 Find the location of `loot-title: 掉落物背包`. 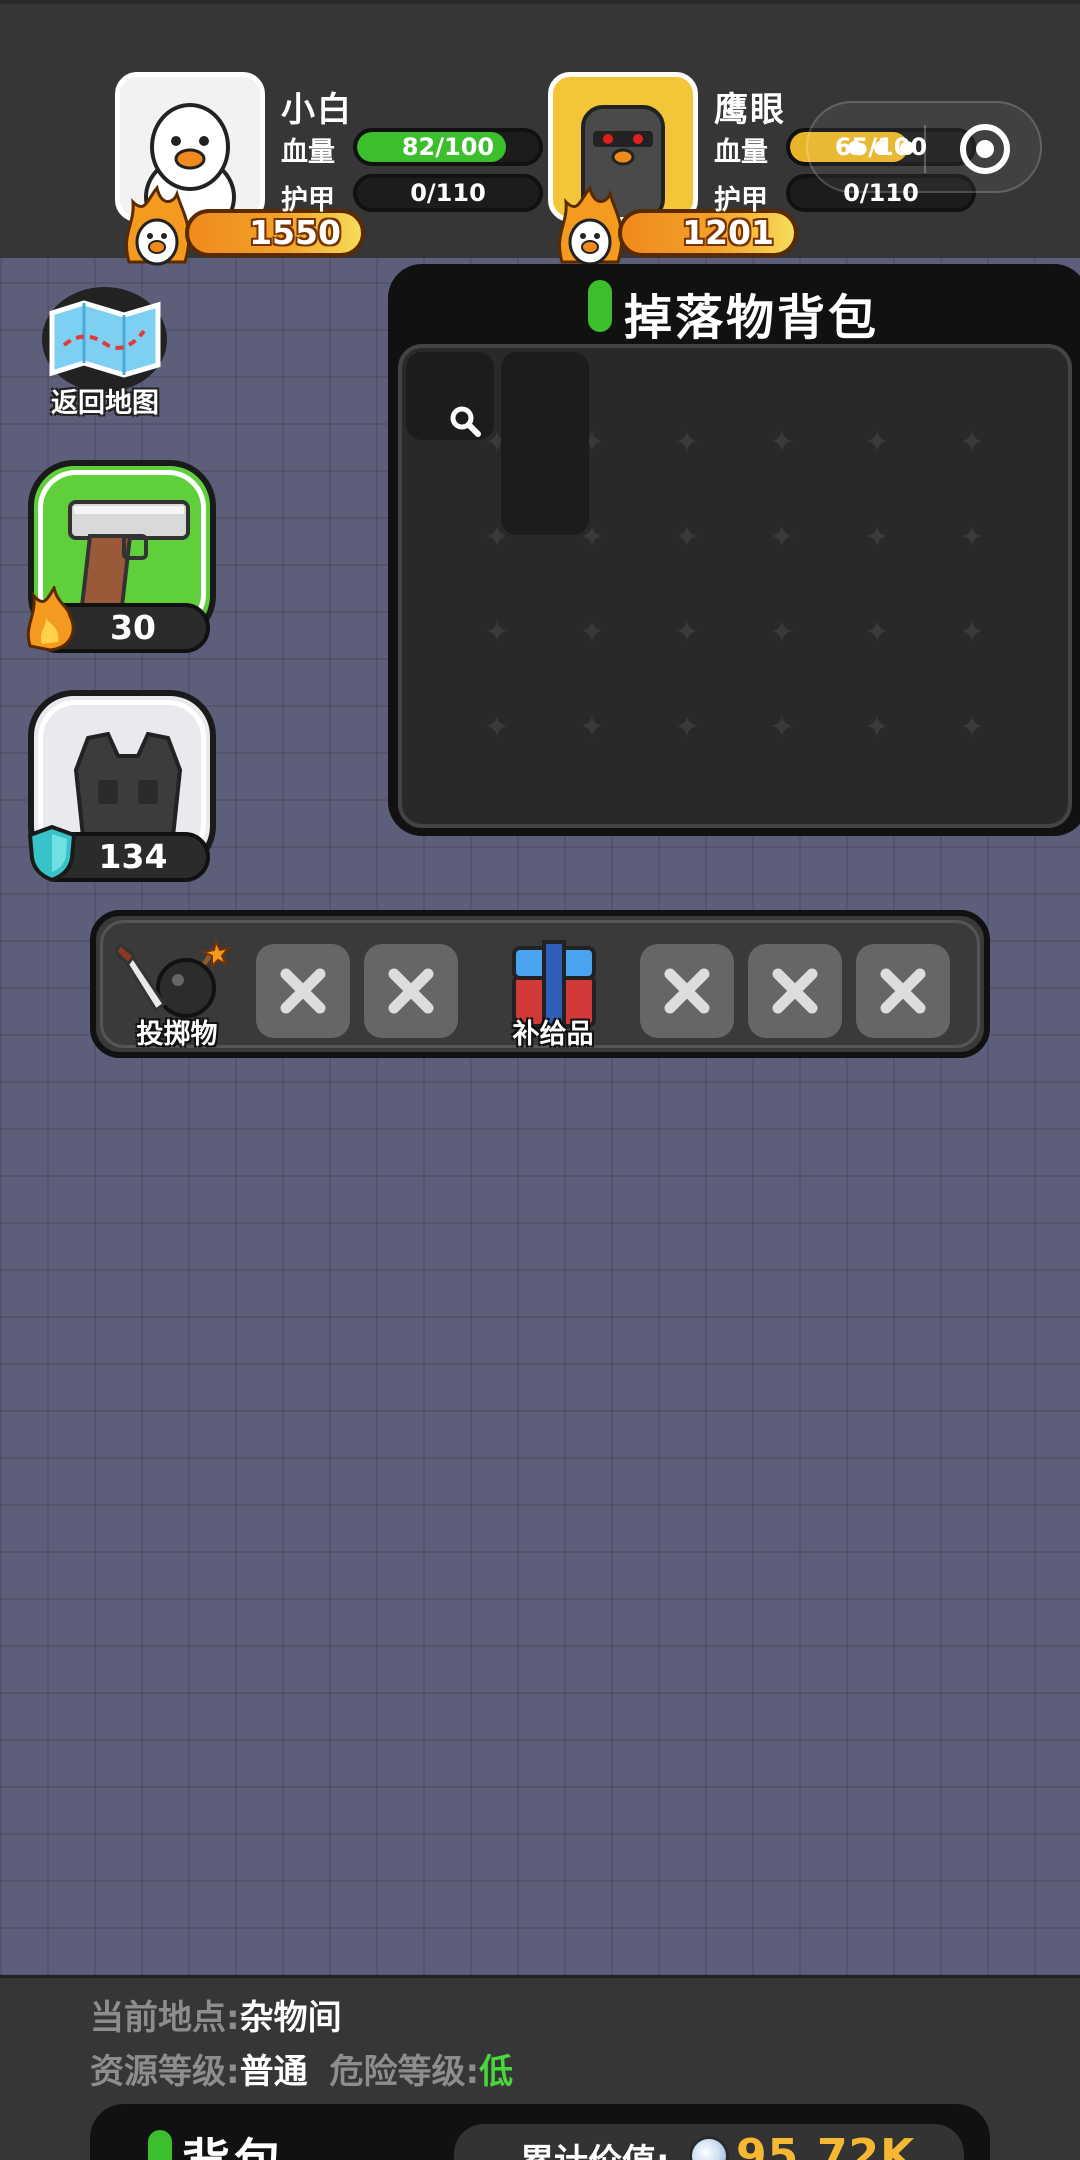

loot-title: 掉落物背包 is located at coordinates (752, 318).